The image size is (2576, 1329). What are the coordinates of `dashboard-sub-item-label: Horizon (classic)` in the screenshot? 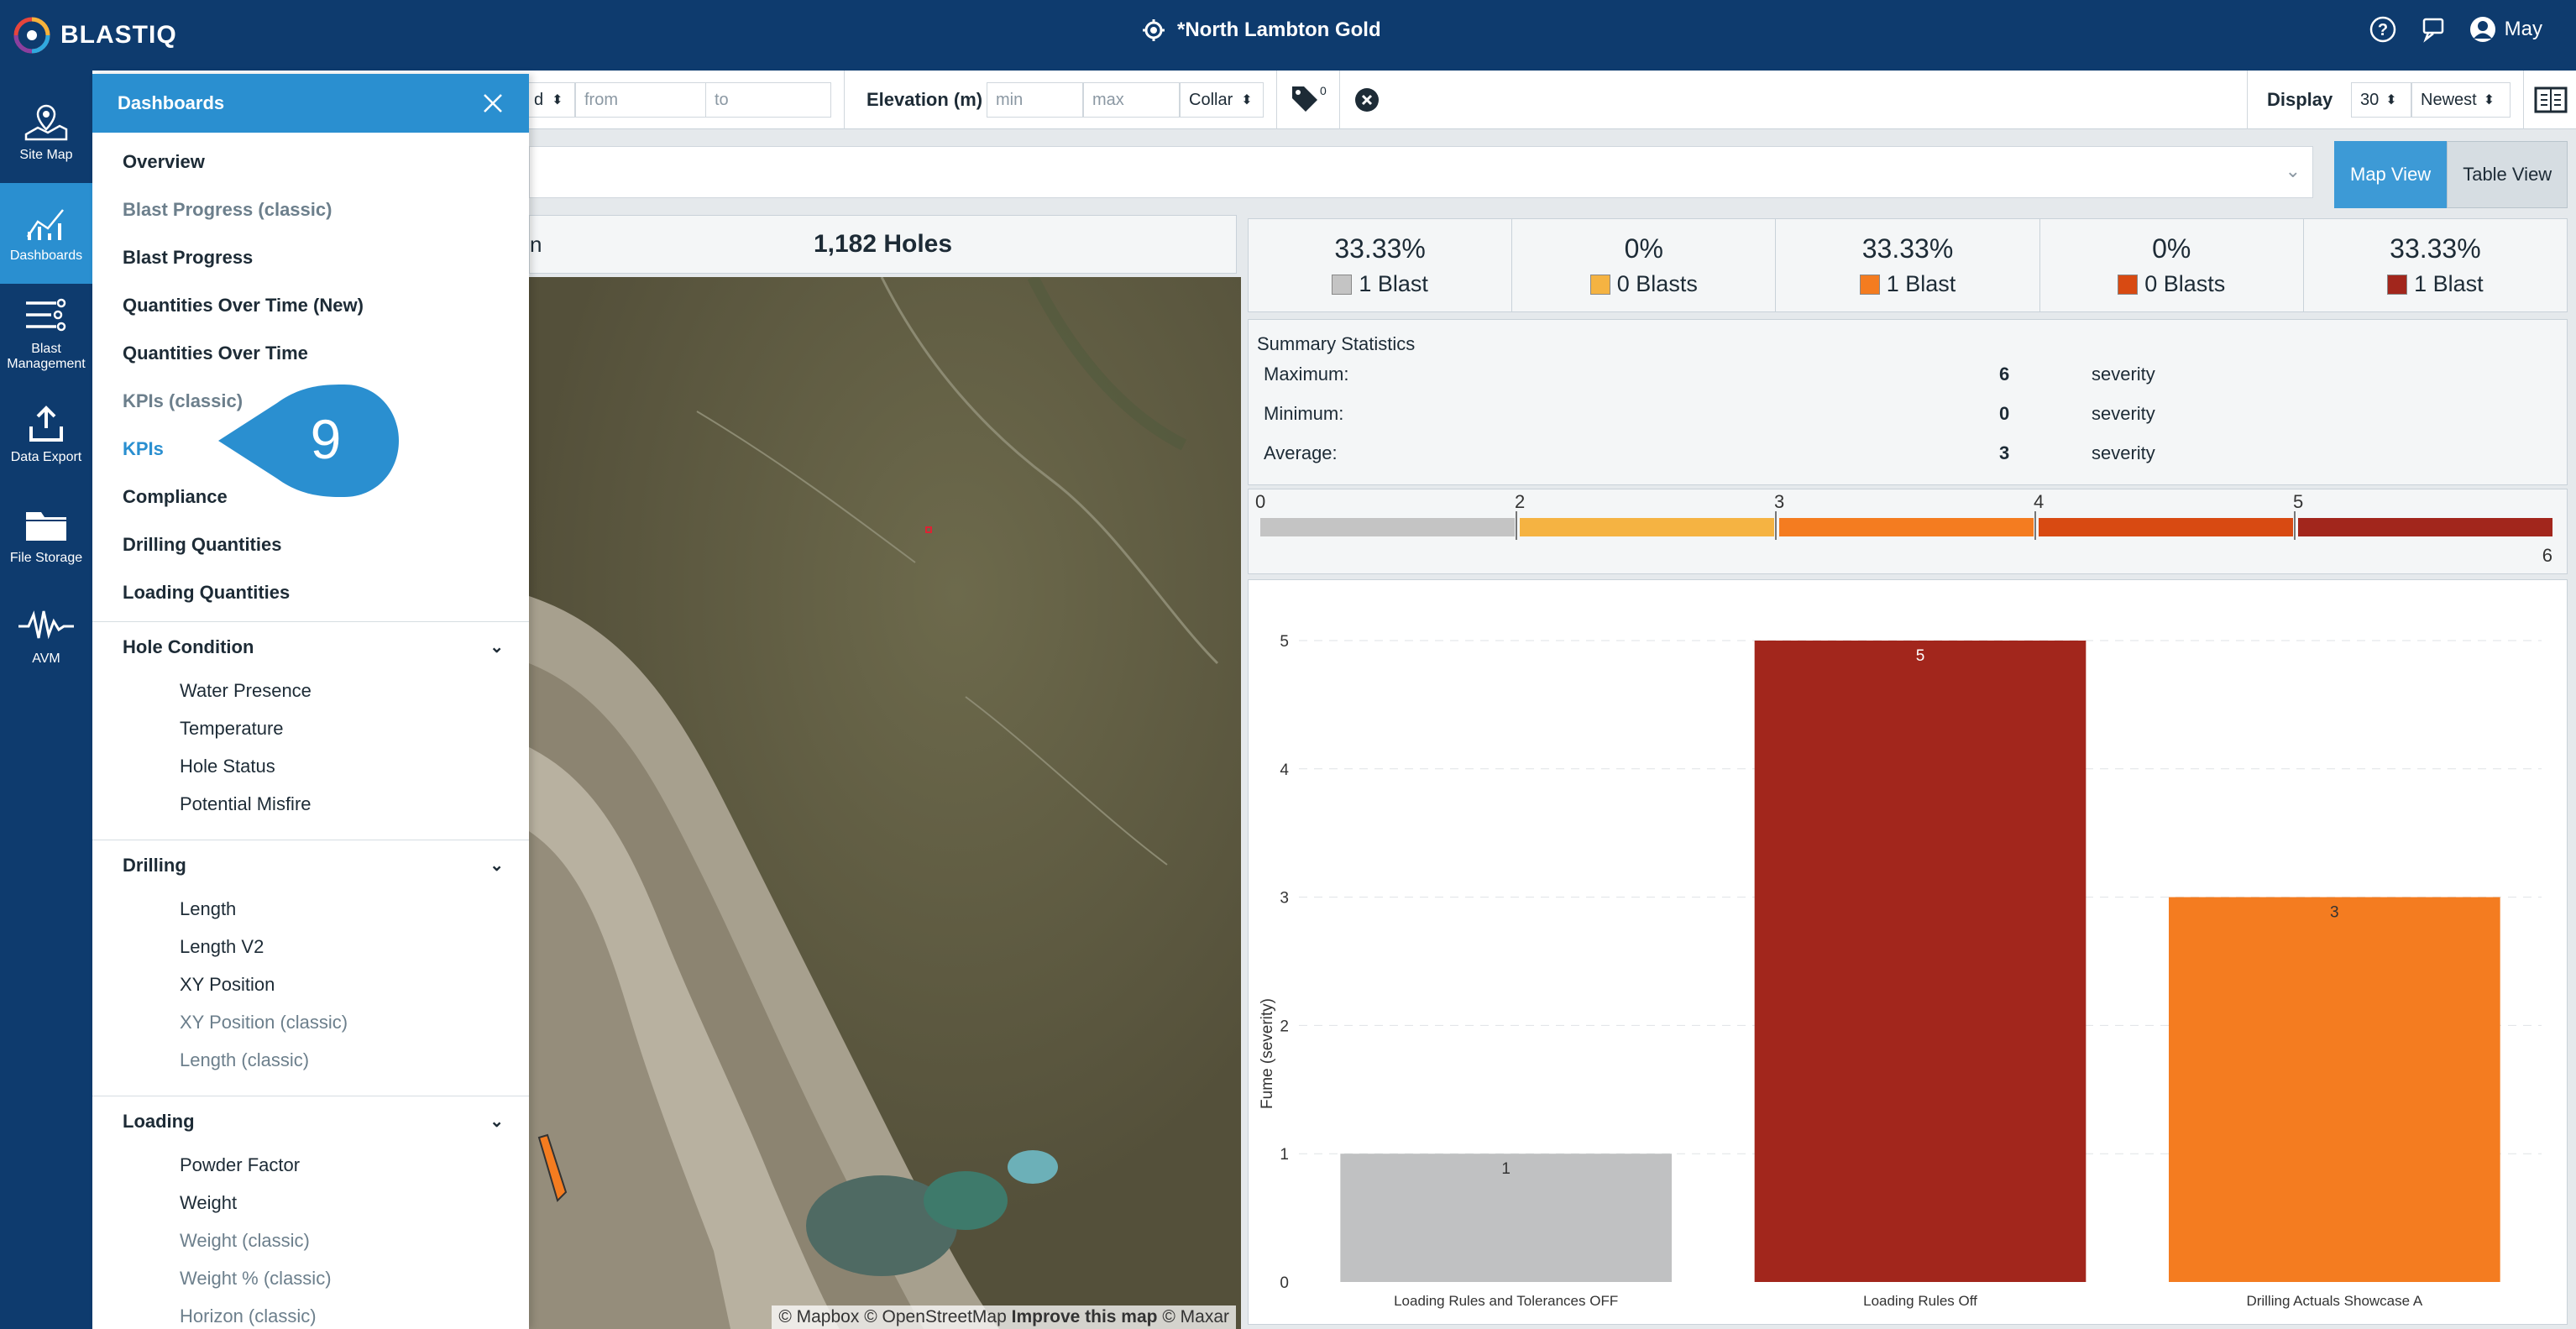 It's located at (248, 1315).